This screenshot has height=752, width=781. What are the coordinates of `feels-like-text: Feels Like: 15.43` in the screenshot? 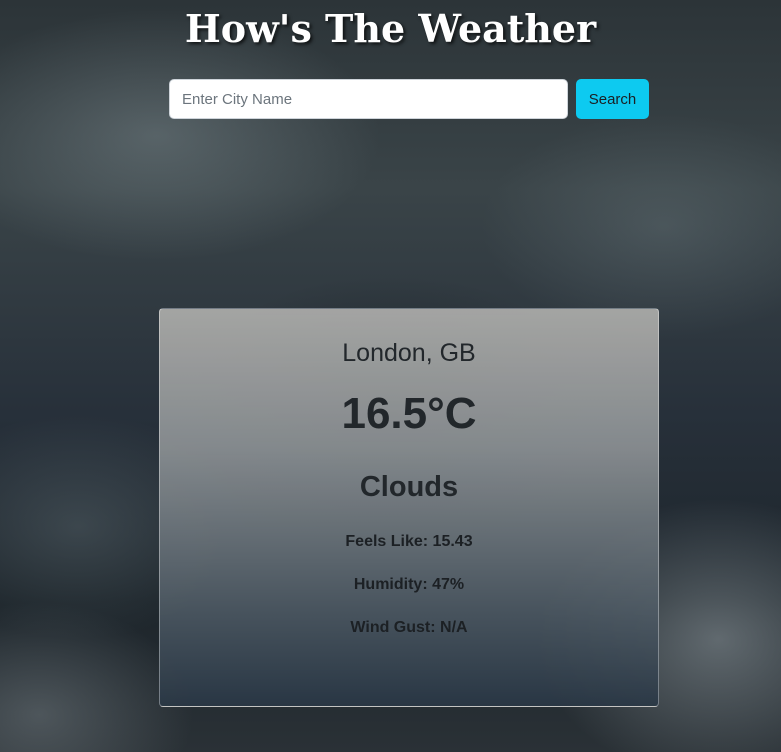 It's located at (409, 541).